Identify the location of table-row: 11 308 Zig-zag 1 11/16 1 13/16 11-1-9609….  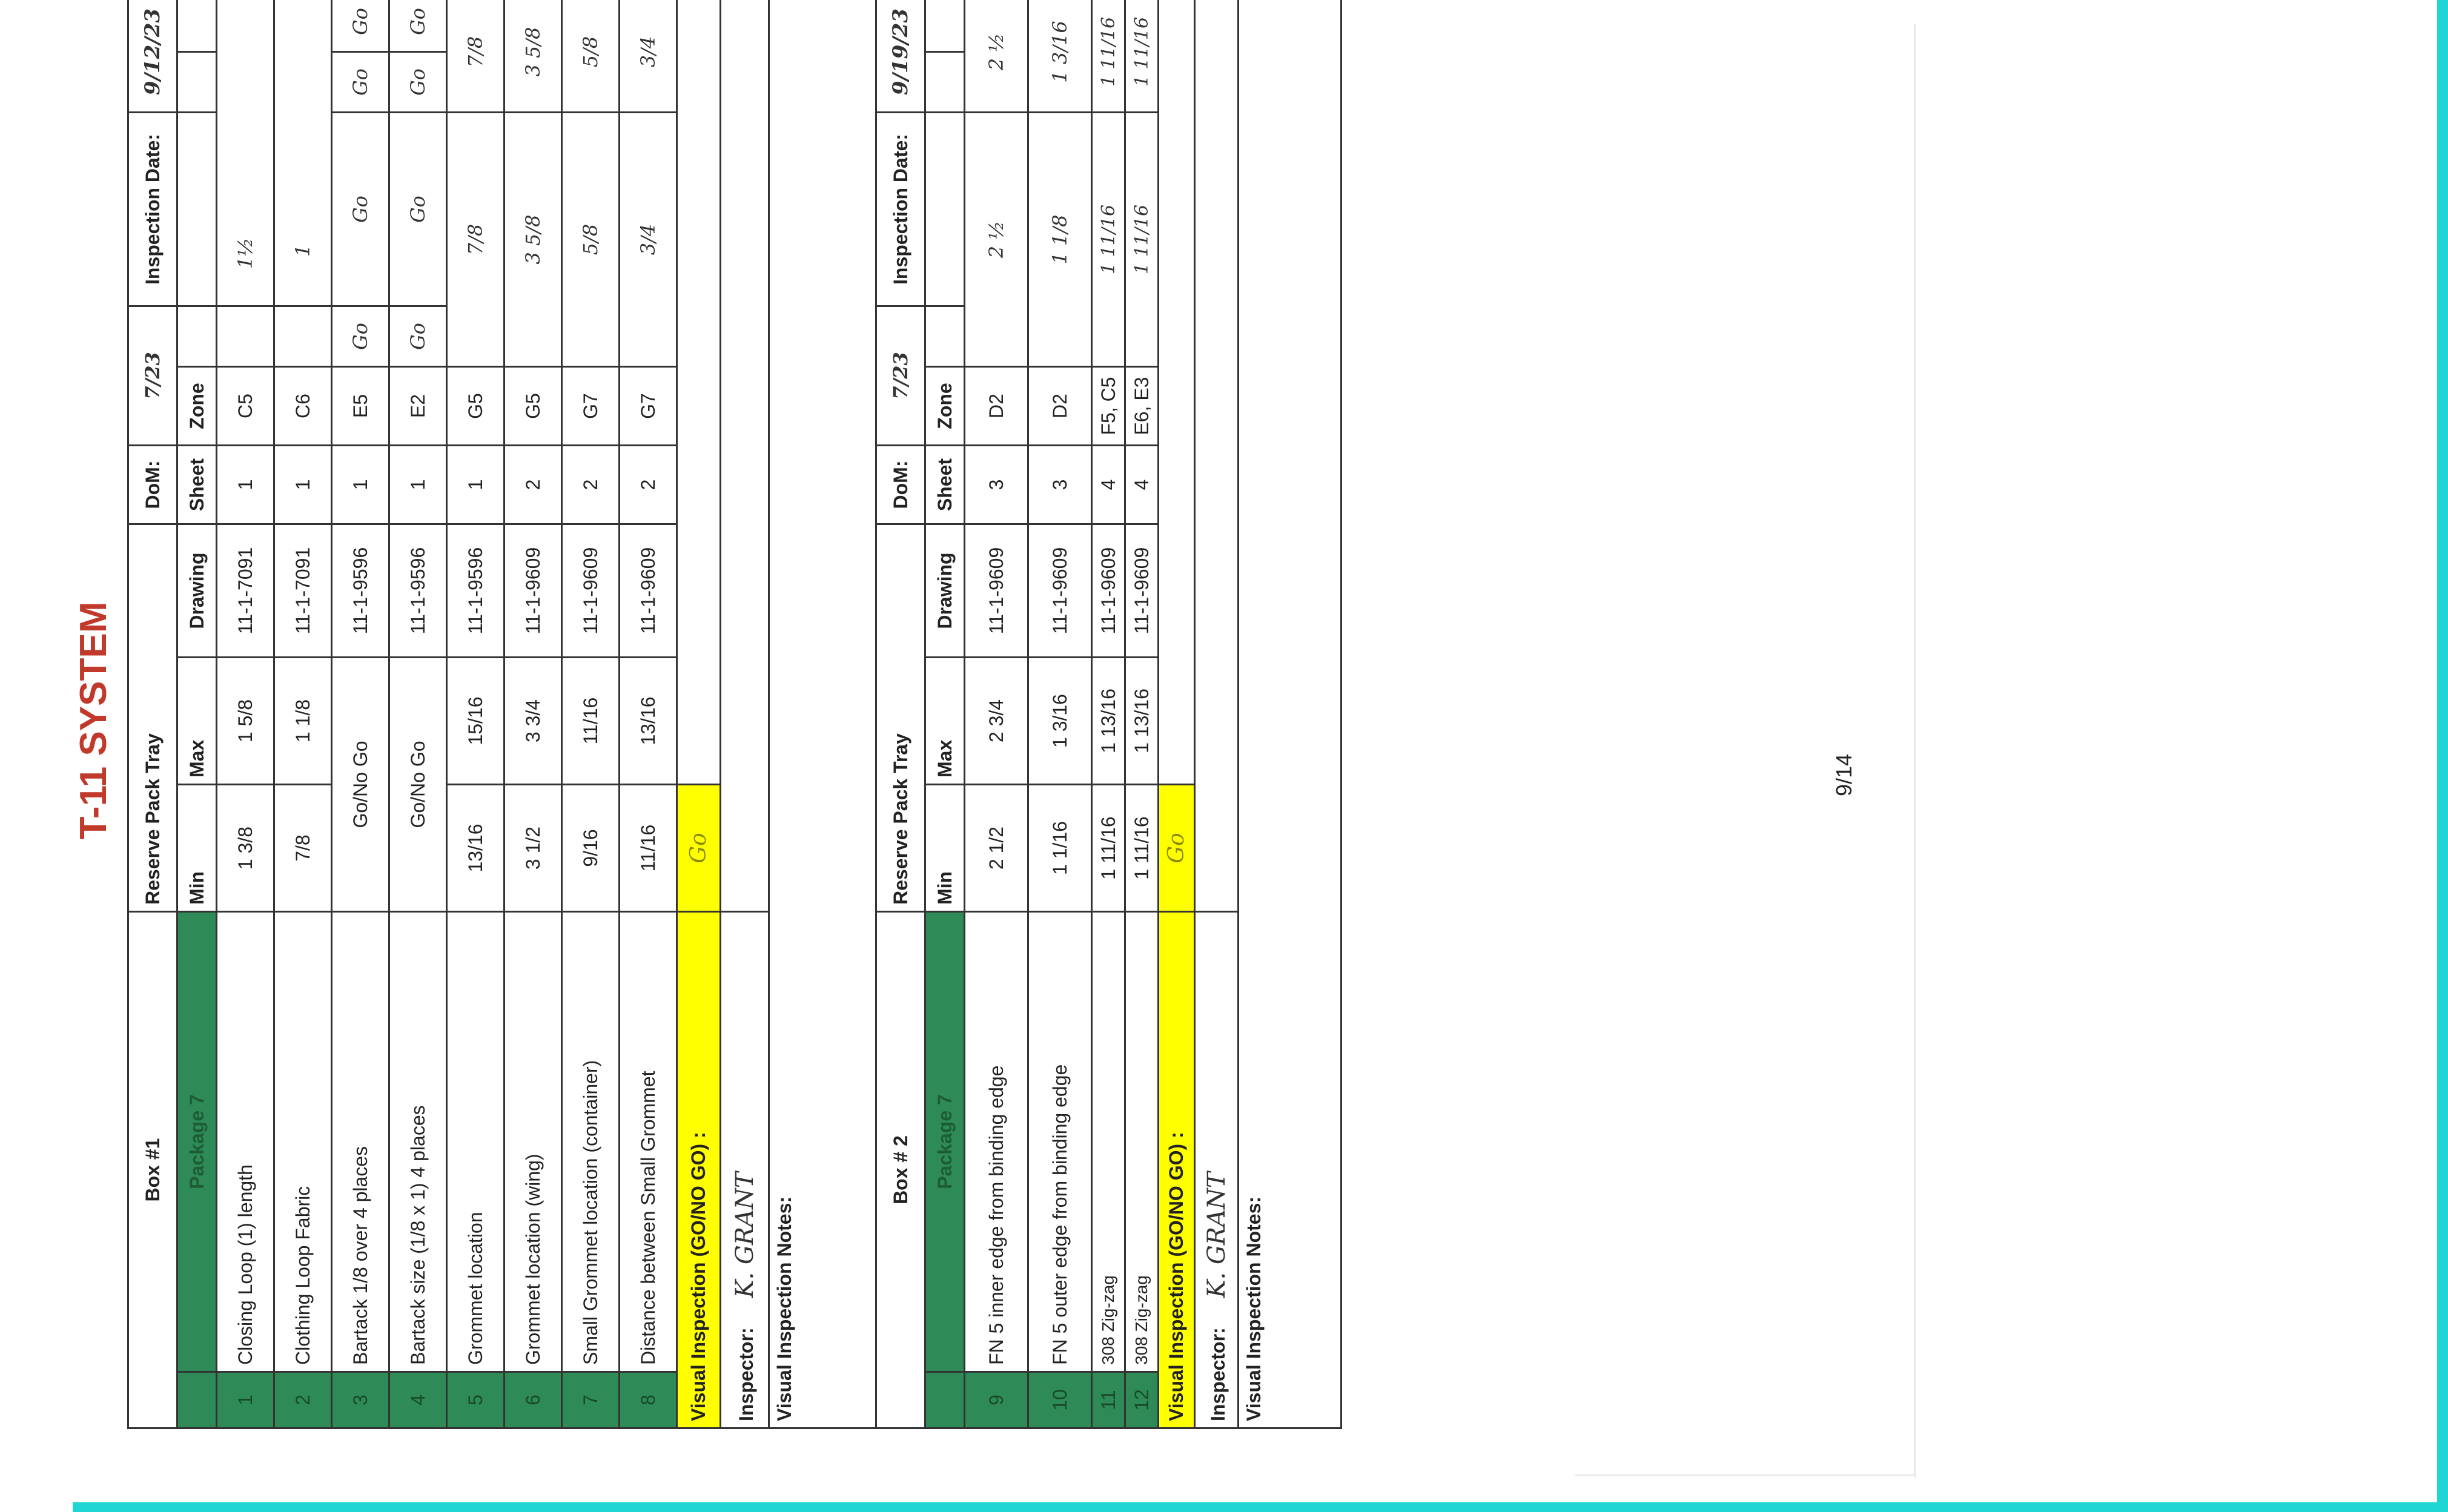
(1108, 714).